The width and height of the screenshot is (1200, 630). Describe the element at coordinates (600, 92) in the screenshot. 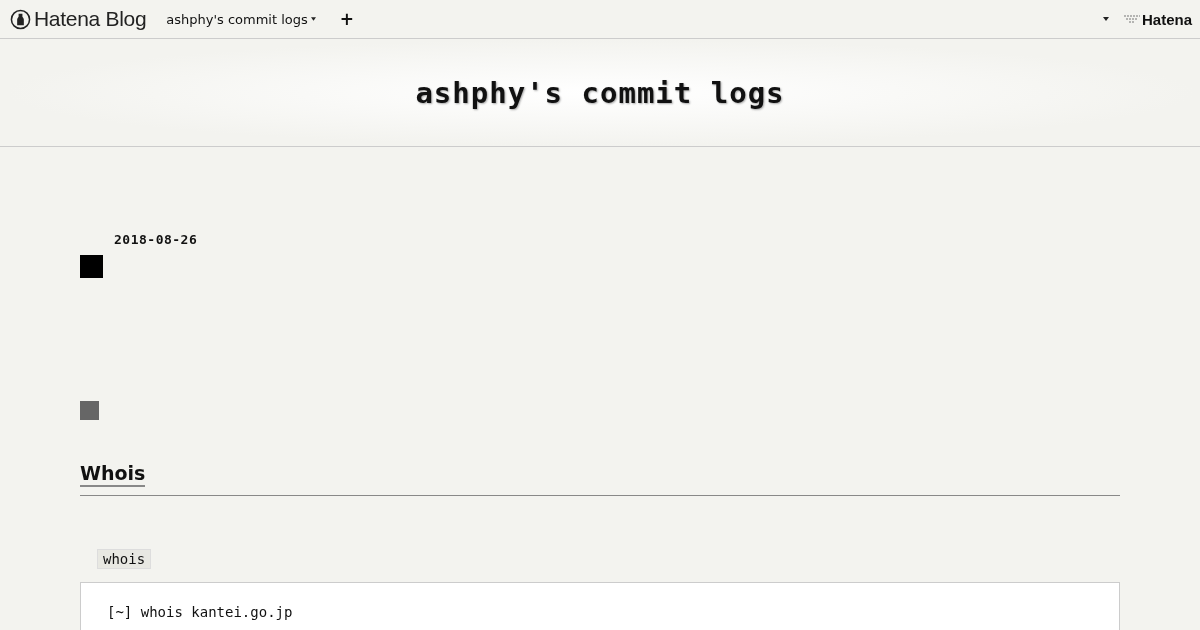

I see `blog-title: ashphy's commit logs` at that location.